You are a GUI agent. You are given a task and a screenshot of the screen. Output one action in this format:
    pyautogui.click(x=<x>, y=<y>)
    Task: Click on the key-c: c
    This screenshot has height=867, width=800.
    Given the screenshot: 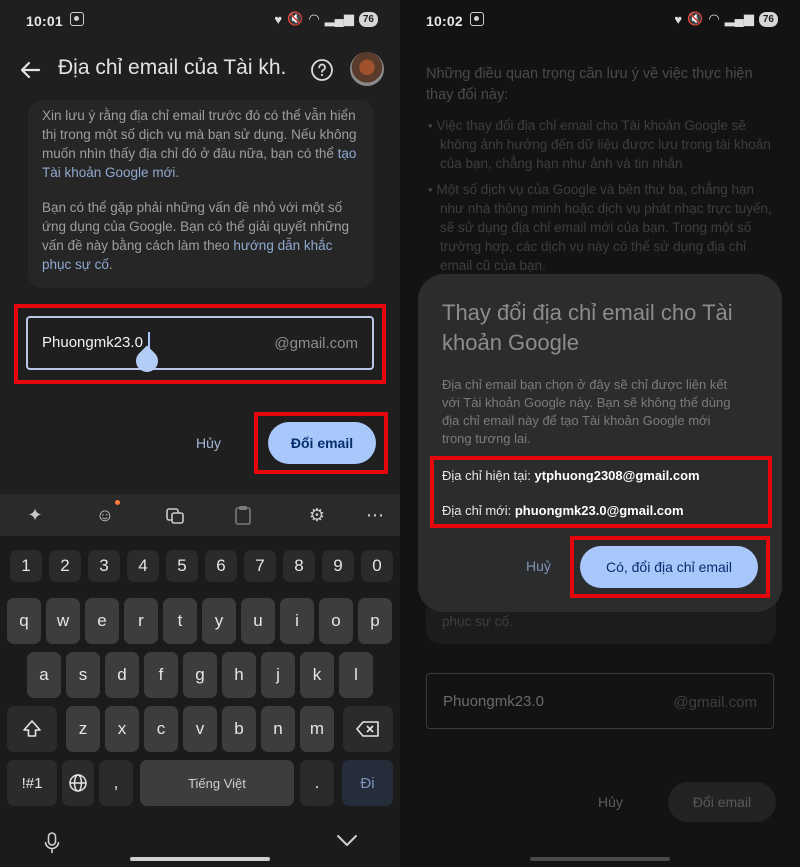 What is the action you would take?
    pyautogui.click(x=161, y=729)
    